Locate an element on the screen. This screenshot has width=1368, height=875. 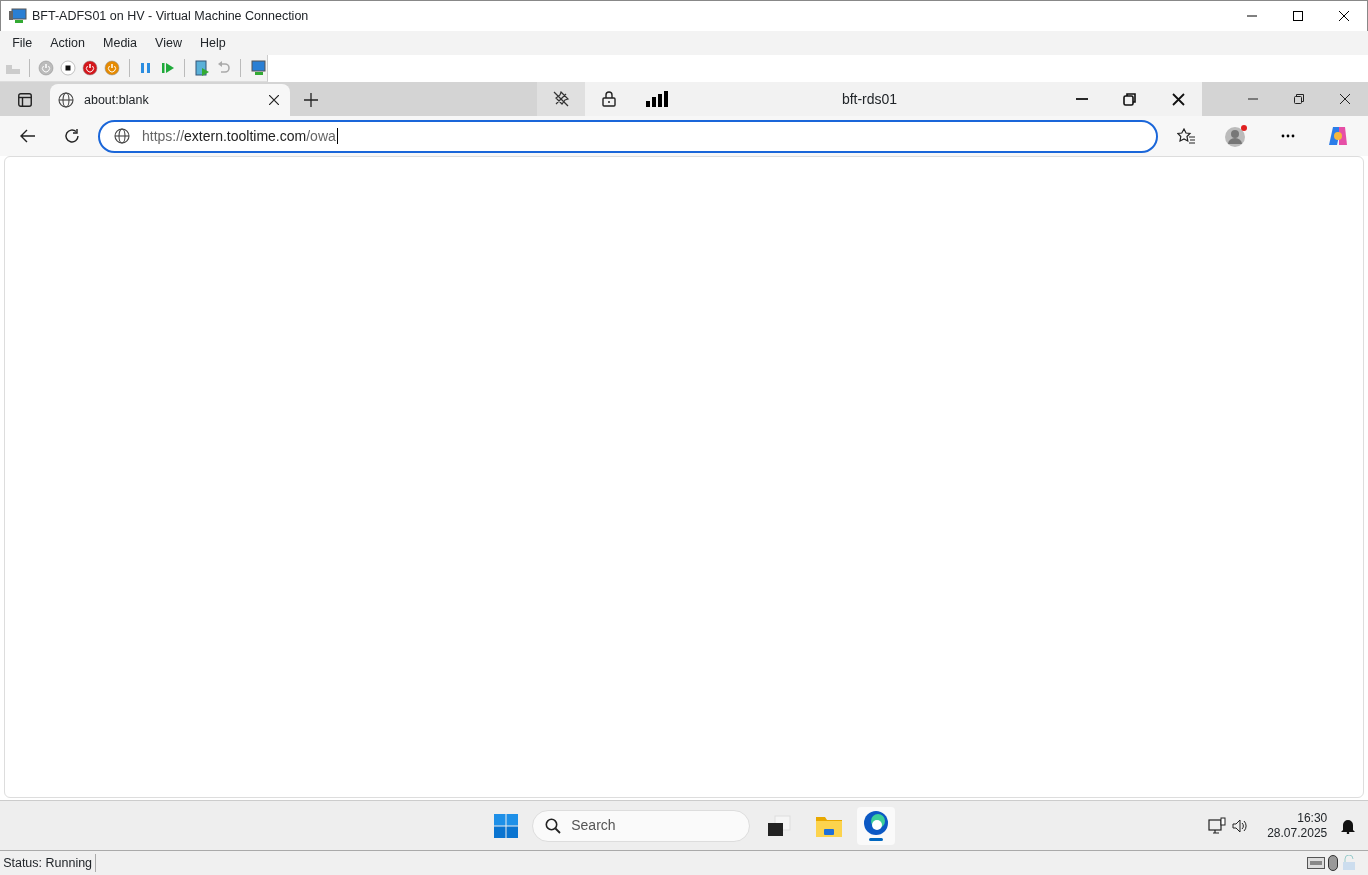
notification-bell-icon is located at coordinates (1347, 825).